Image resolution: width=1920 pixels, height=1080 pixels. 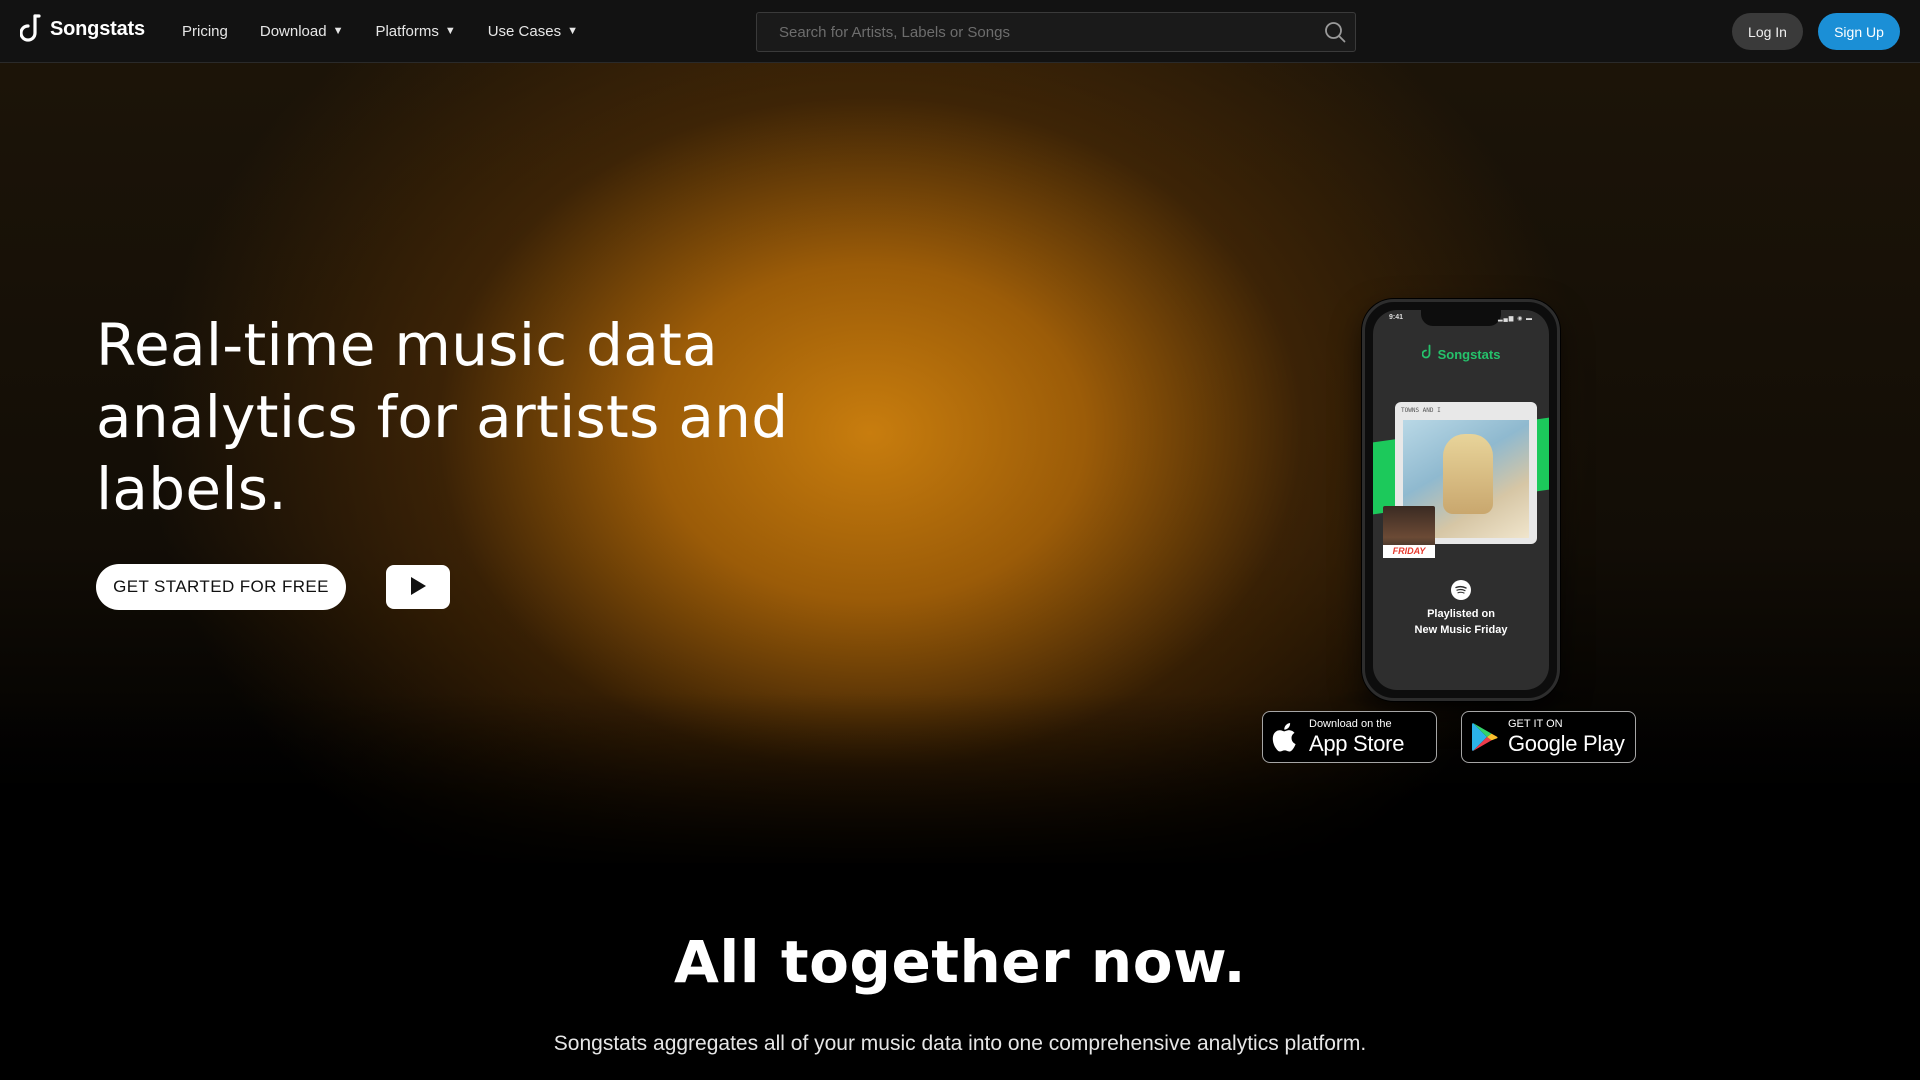 I want to click on play-icon, so click(x=418, y=587).